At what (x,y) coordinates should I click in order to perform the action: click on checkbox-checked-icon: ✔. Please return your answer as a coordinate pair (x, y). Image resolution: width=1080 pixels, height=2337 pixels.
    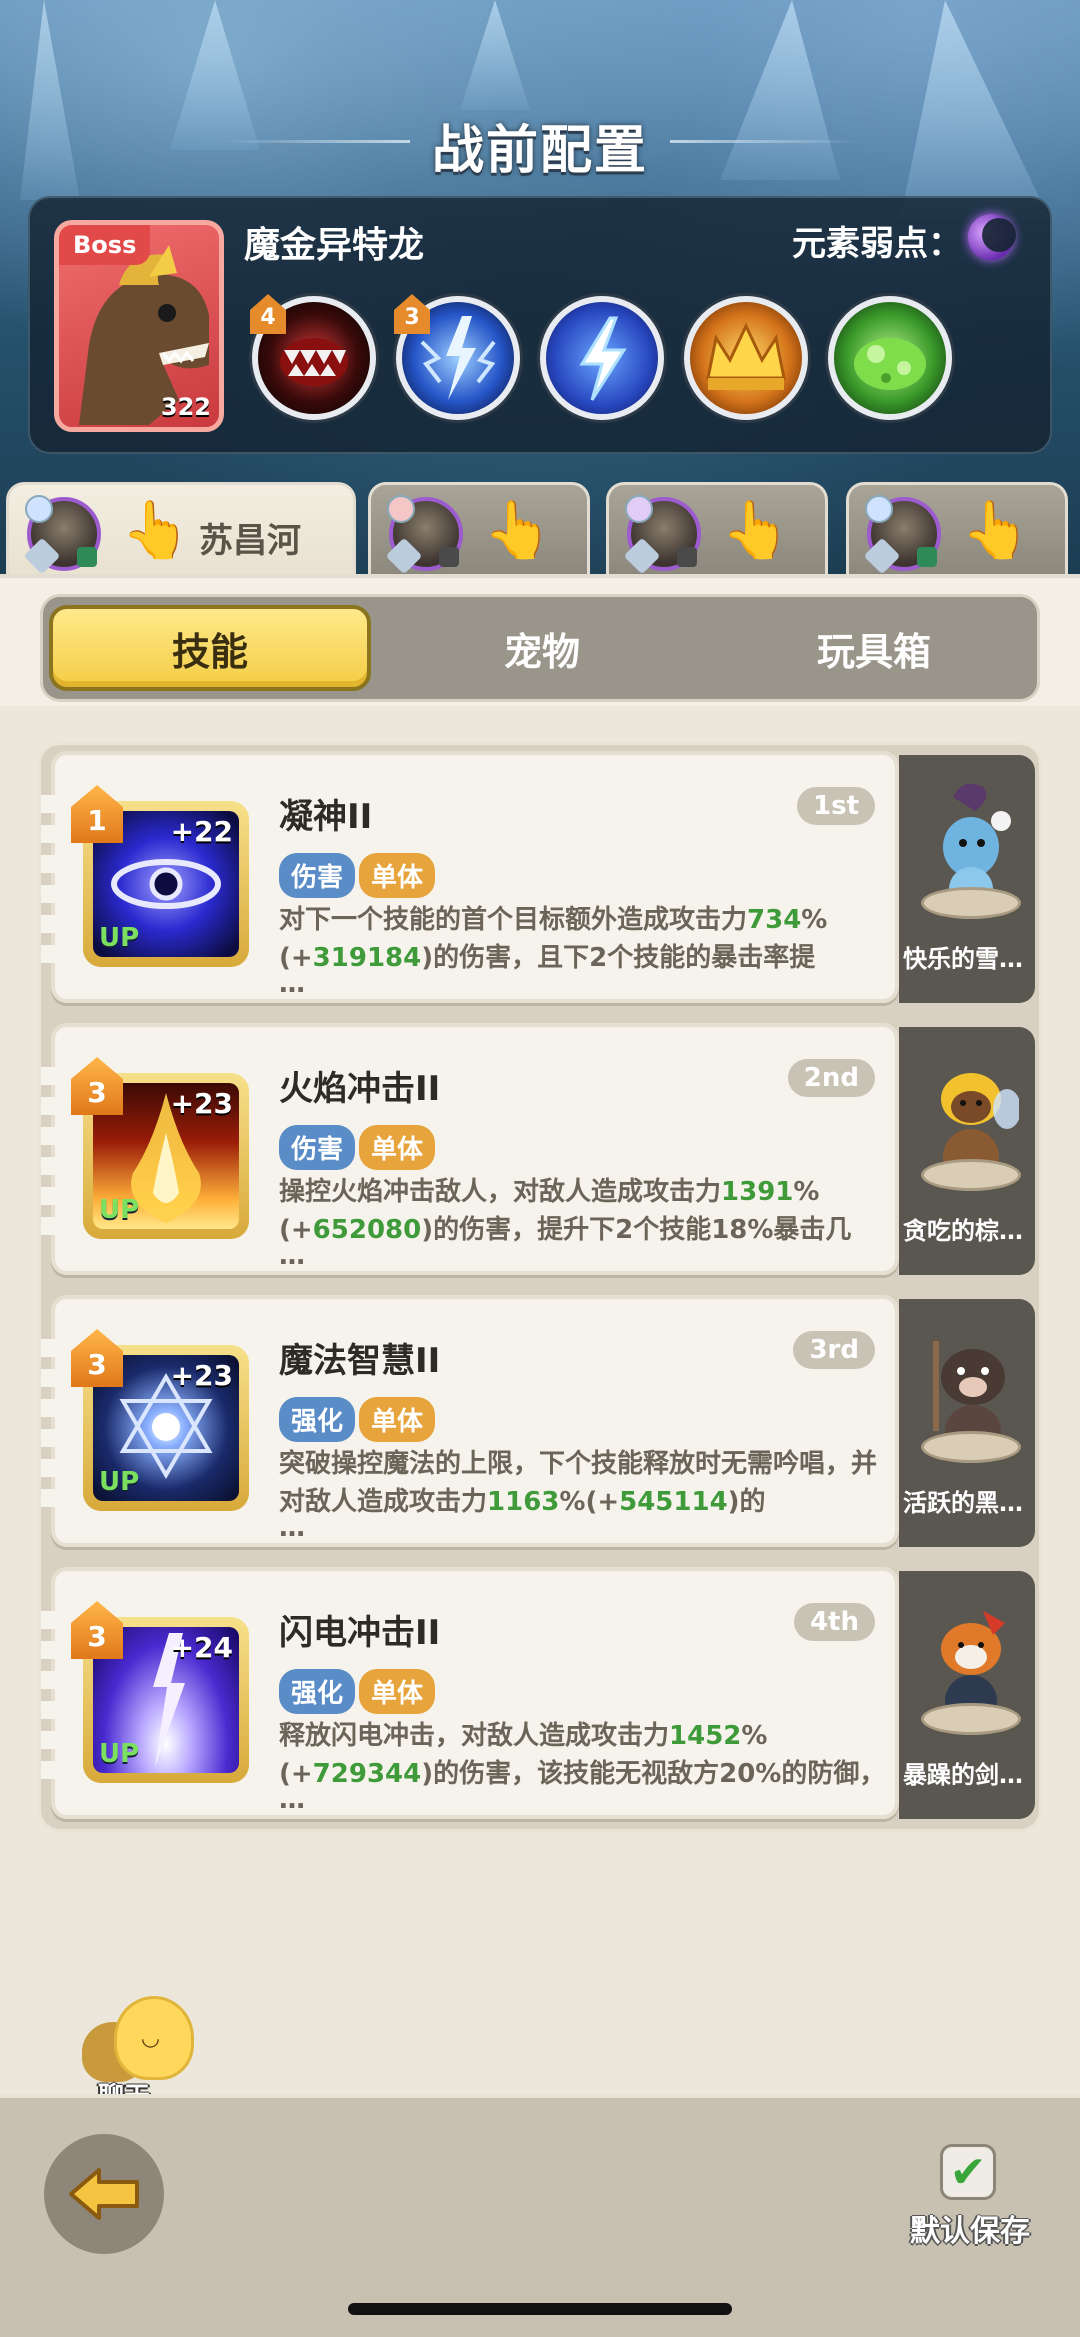
    Looking at the image, I should click on (968, 2172).